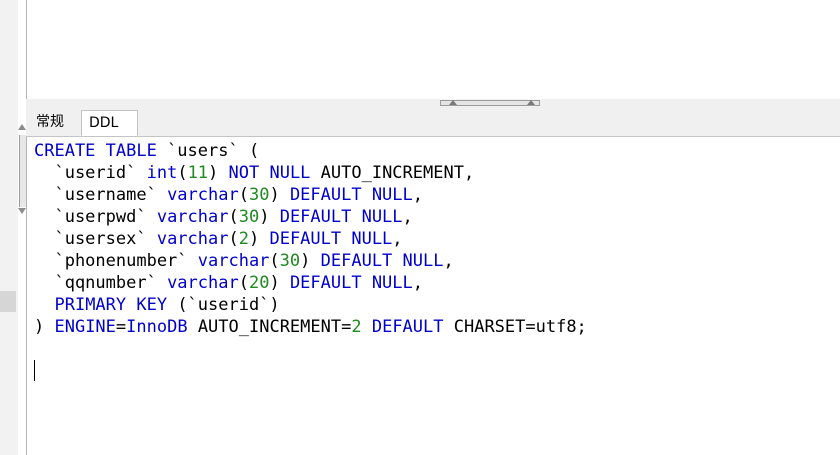 The image size is (840, 455). I want to click on horizontal-splitter, so click(433, 103).